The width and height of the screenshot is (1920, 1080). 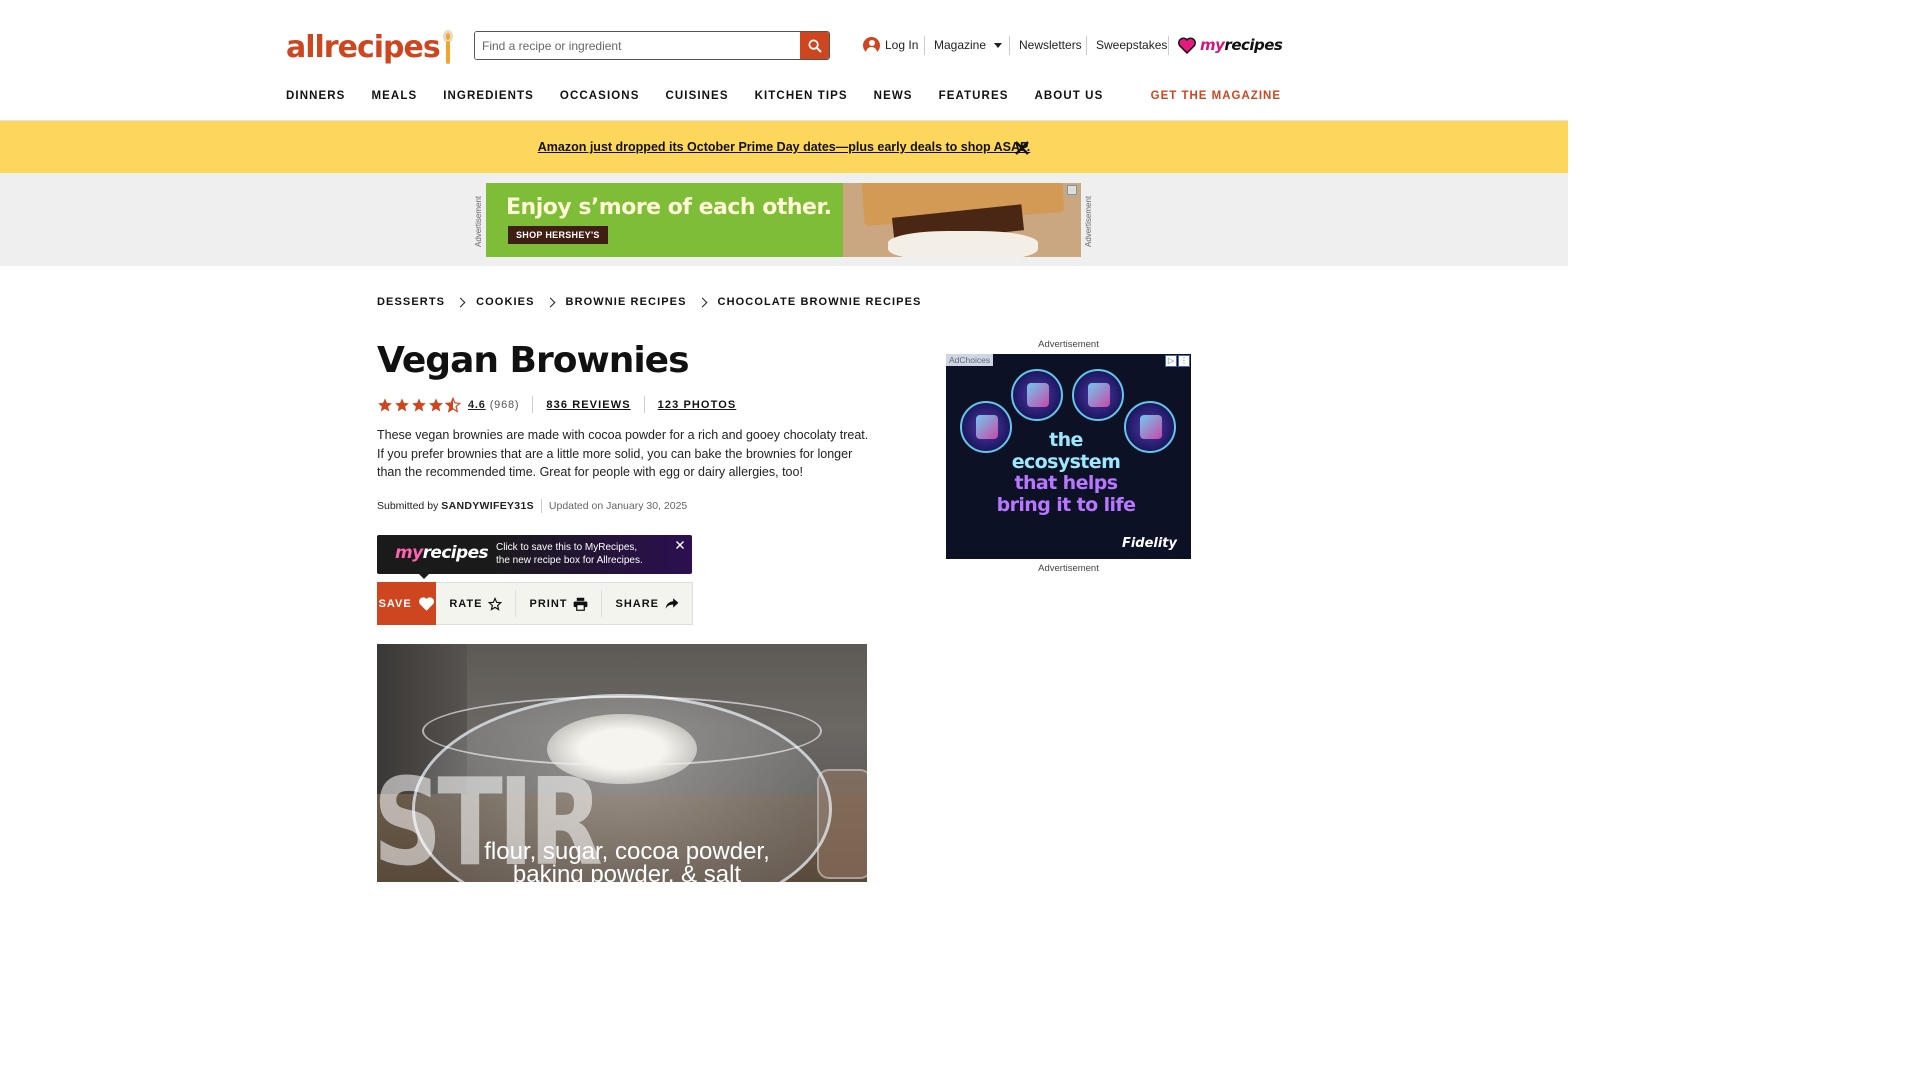 What do you see at coordinates (476, 603) in the screenshot?
I see `rate-button: RATE` at bounding box center [476, 603].